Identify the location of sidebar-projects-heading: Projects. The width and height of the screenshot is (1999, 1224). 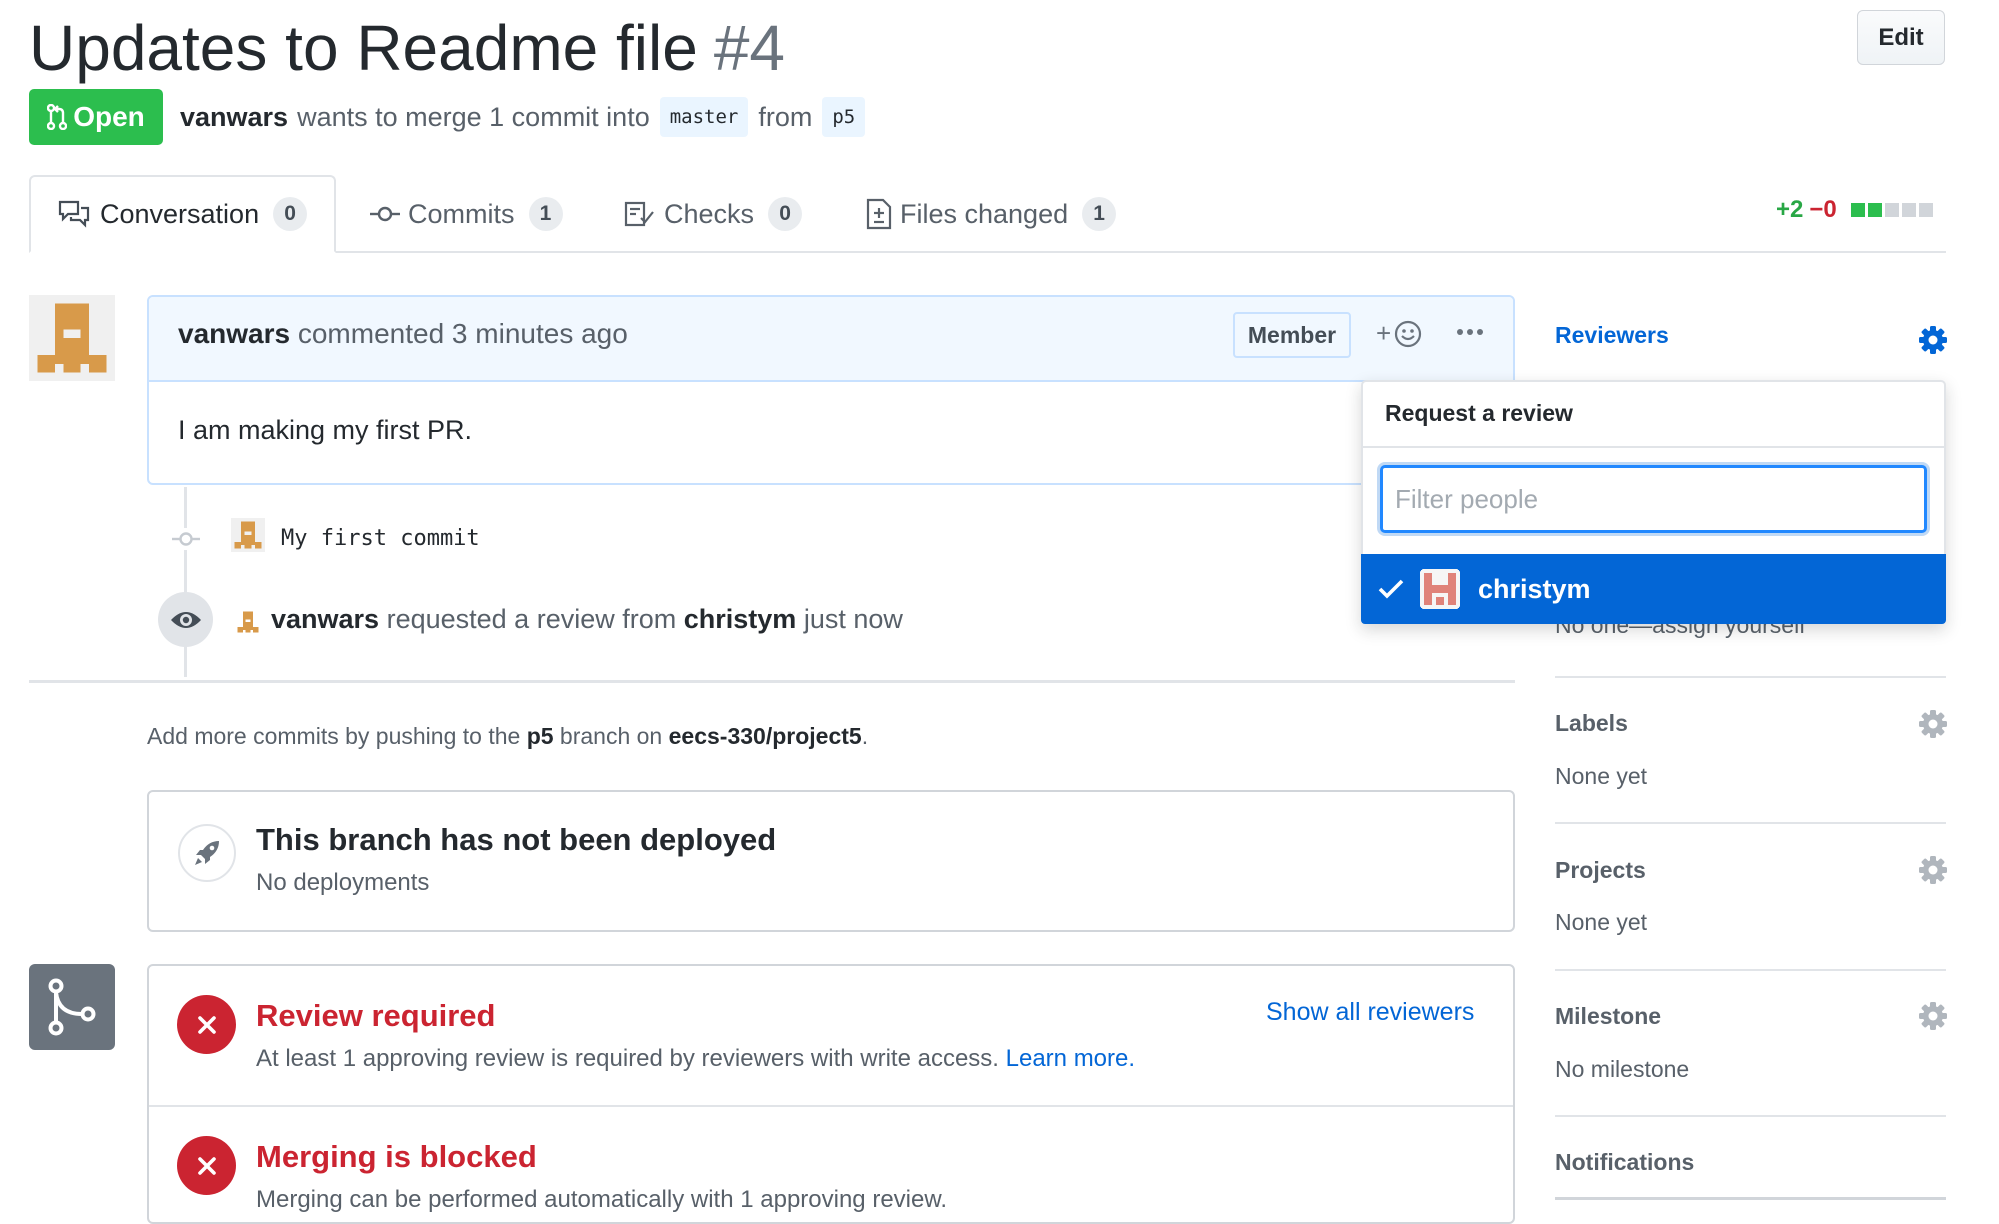
(1600, 870).